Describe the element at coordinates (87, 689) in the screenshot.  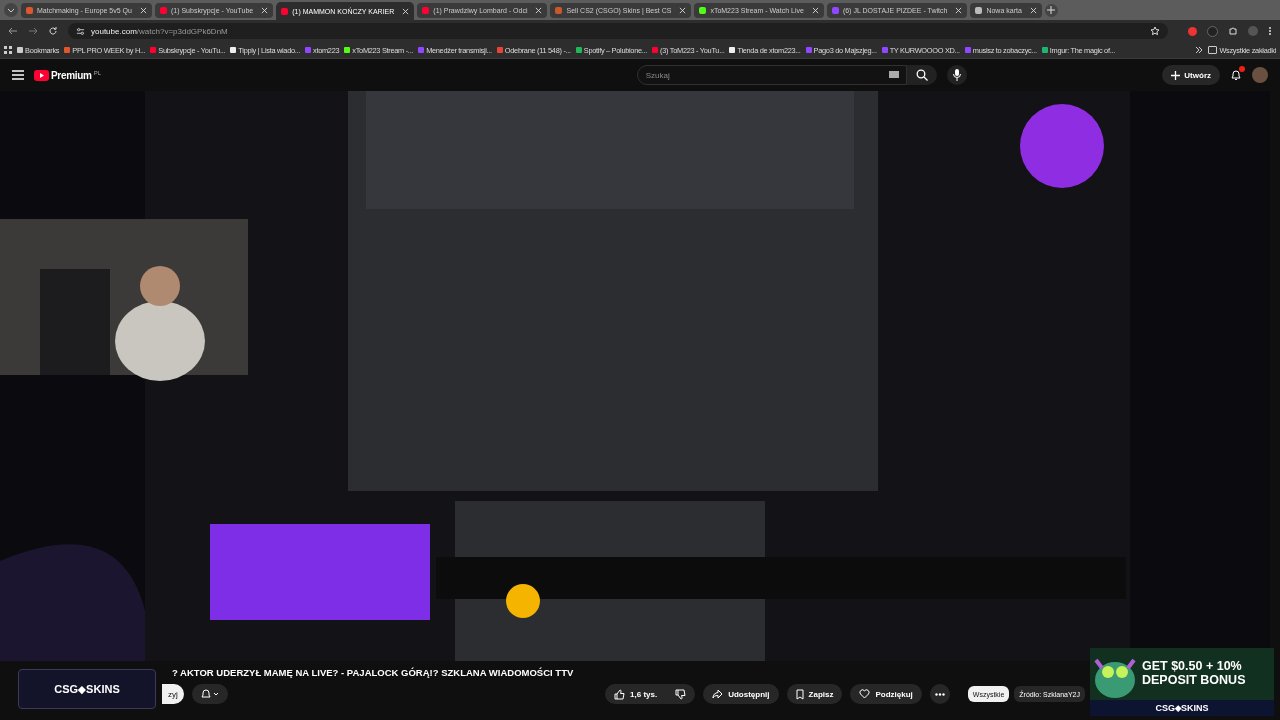
I see `sponsor-banner: CSG⬥SKINS` at that location.